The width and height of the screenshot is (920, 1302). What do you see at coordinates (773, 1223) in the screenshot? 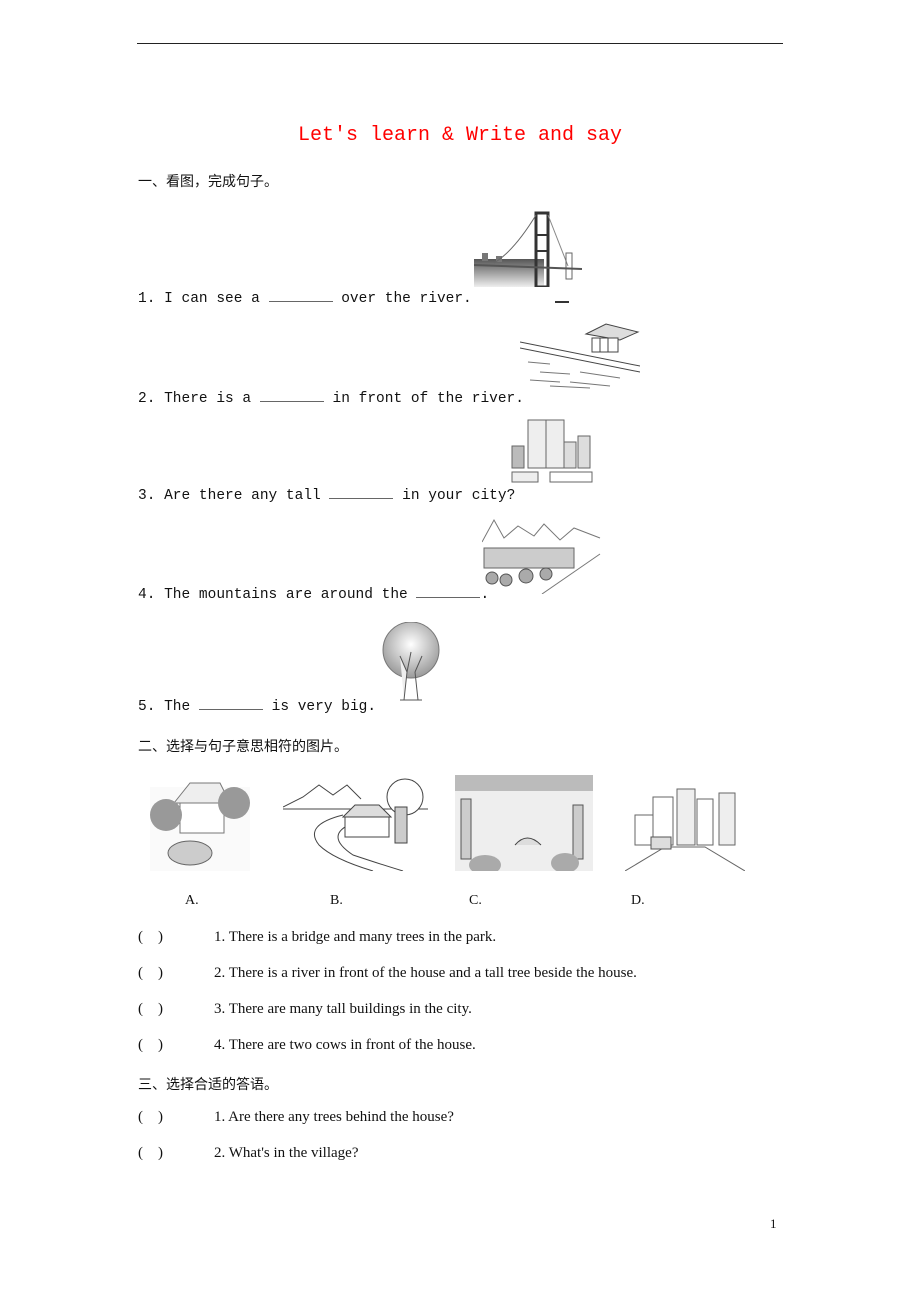
I see `page-number: 1` at bounding box center [773, 1223].